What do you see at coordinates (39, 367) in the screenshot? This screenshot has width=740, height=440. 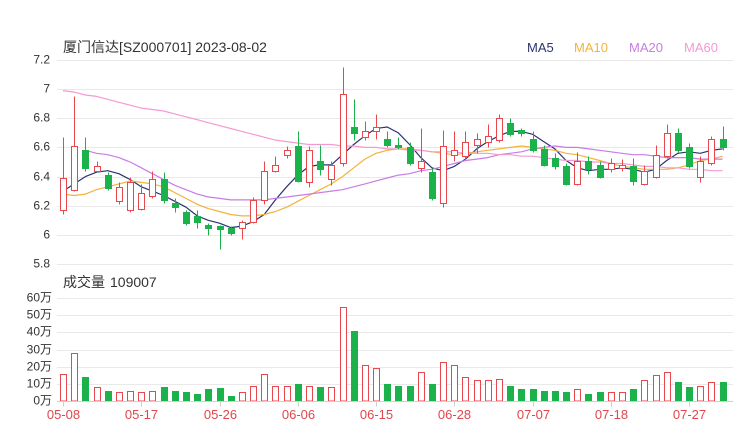 I see `volume-tick-label: 20万` at bounding box center [39, 367].